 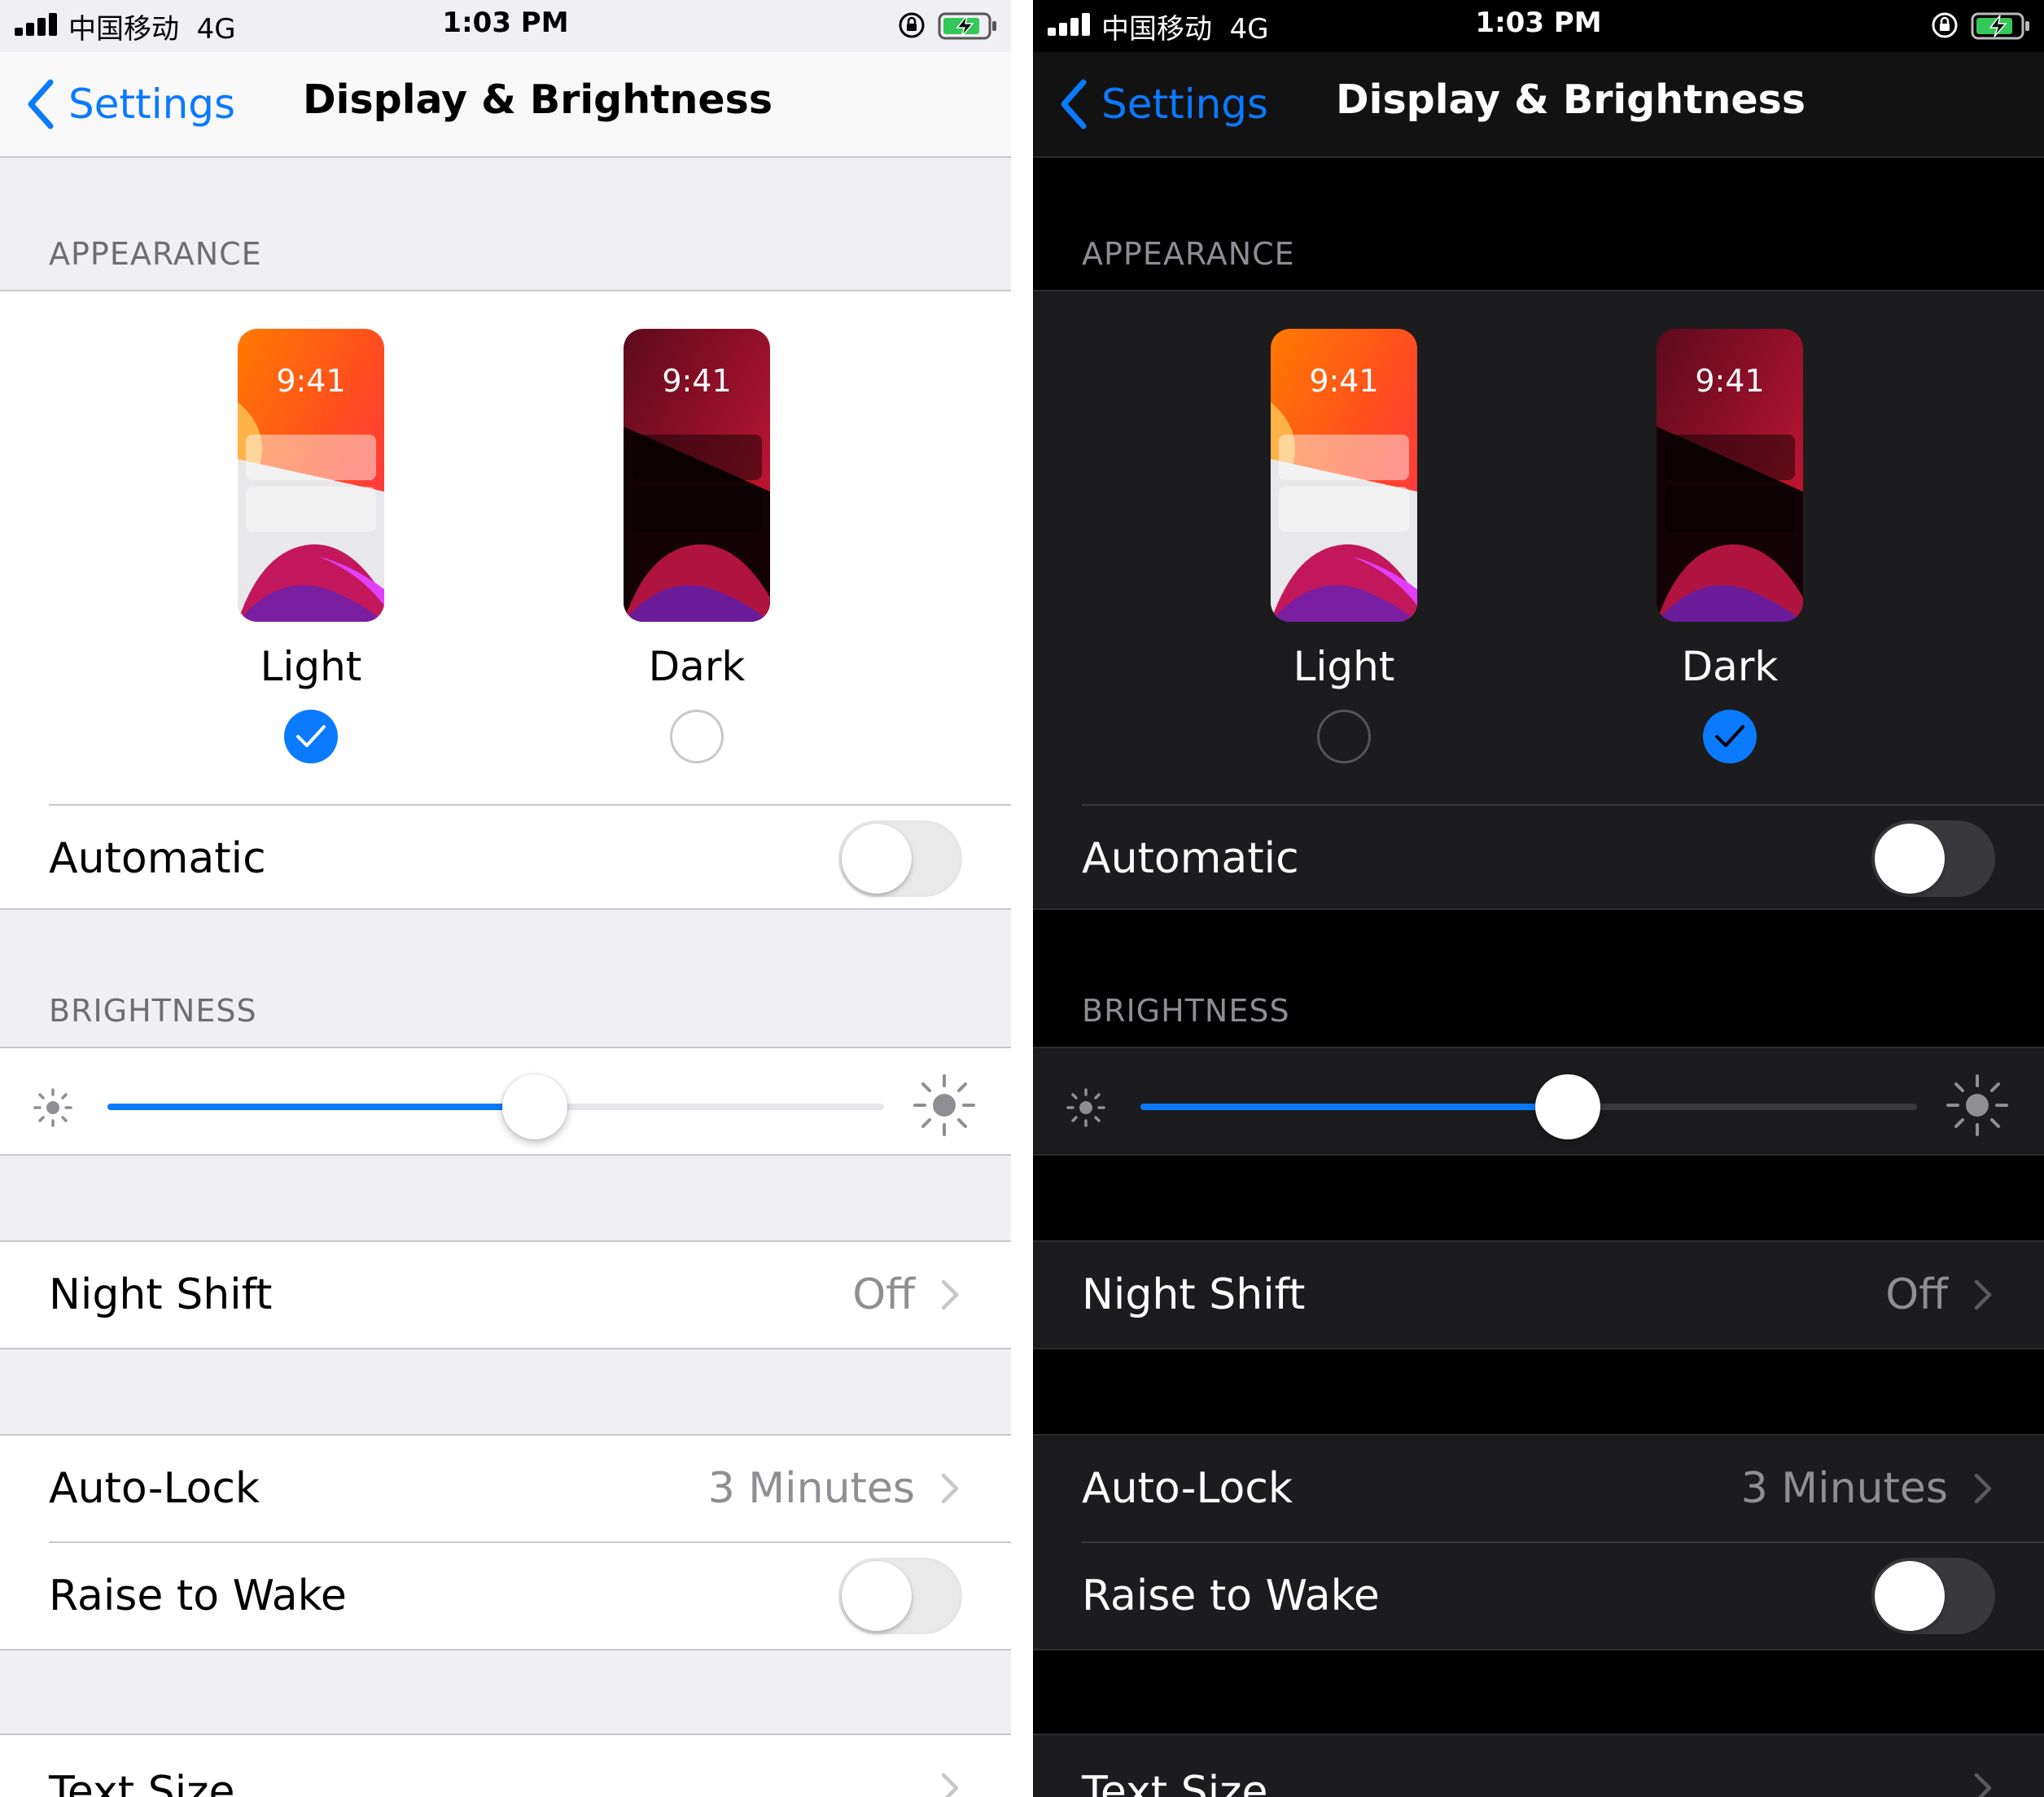 I want to click on light-label: Light, so click(x=1344, y=666).